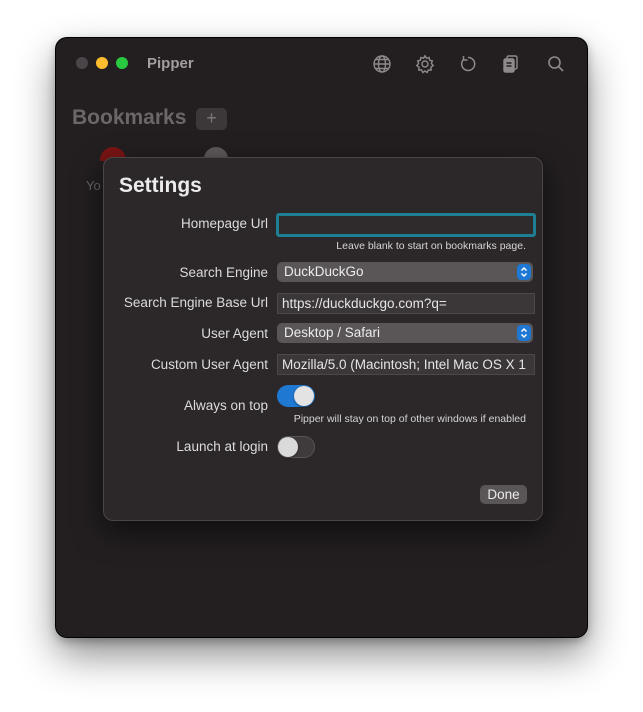  I want to click on app-title: Pipper, so click(170, 63).